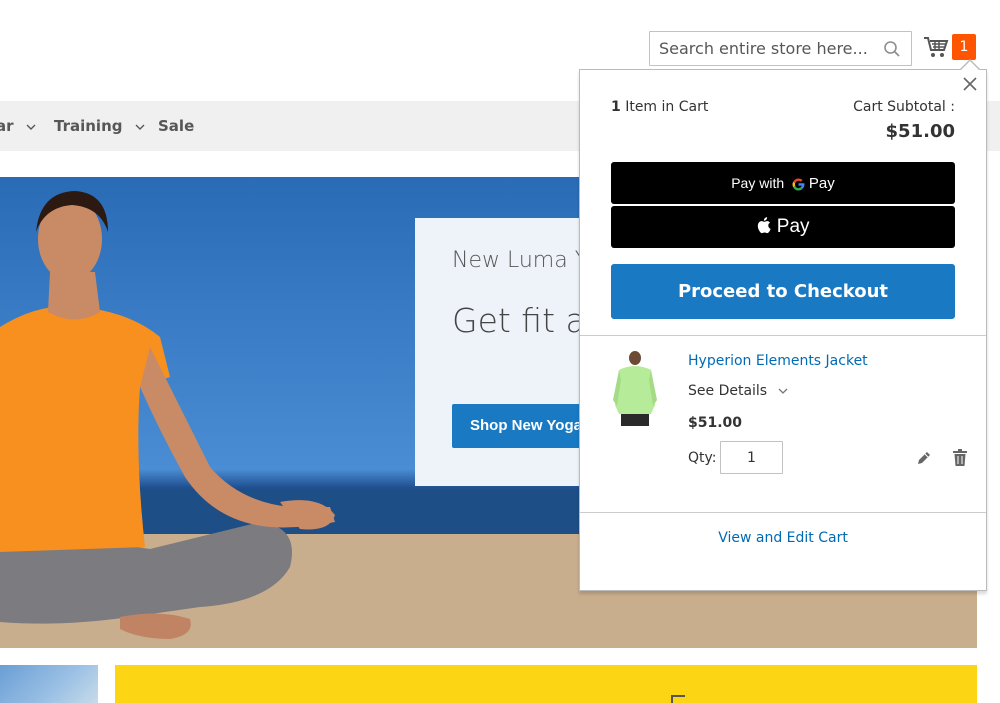 The image size is (1000, 703). What do you see at coordinates (7, 126) in the screenshot?
I see `nav-item-label: ar` at bounding box center [7, 126].